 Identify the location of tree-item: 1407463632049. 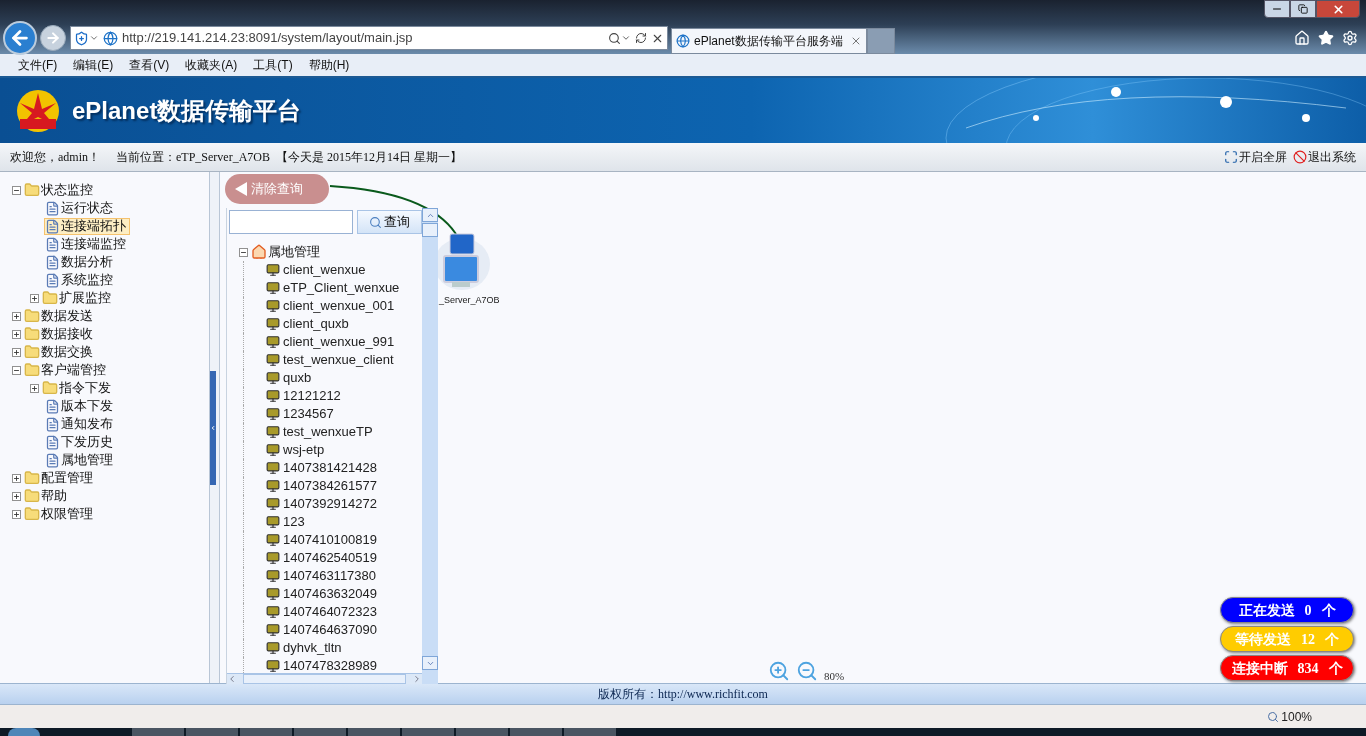
(330, 594).